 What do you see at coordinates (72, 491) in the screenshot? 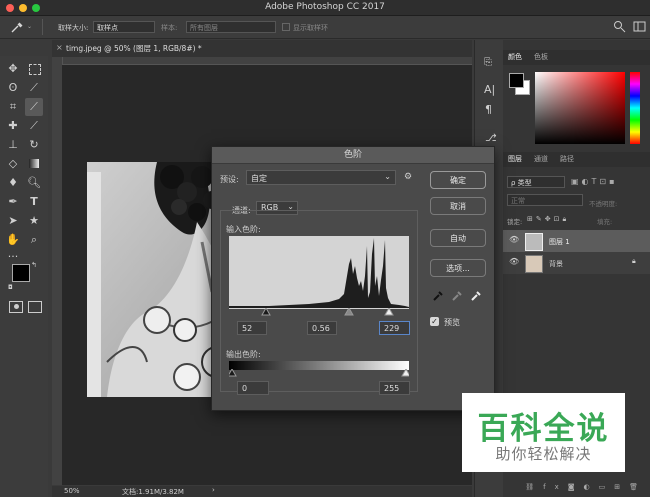
I see `zoom-level: 50%` at bounding box center [72, 491].